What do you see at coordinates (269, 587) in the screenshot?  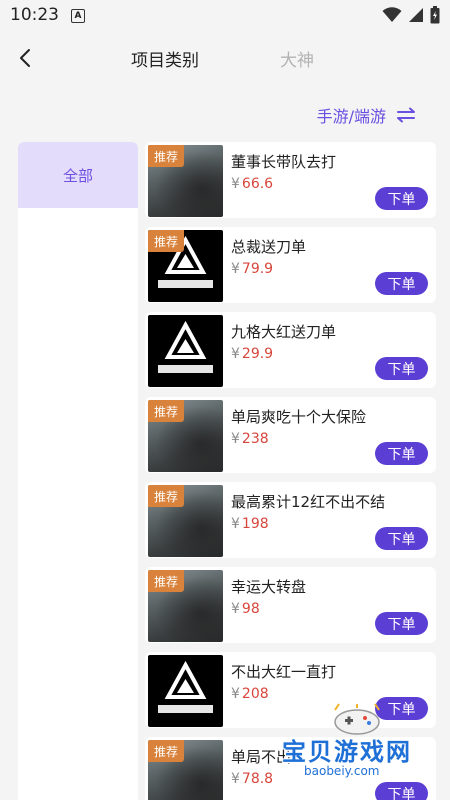 I see `item-title: 幸运大转盘` at bounding box center [269, 587].